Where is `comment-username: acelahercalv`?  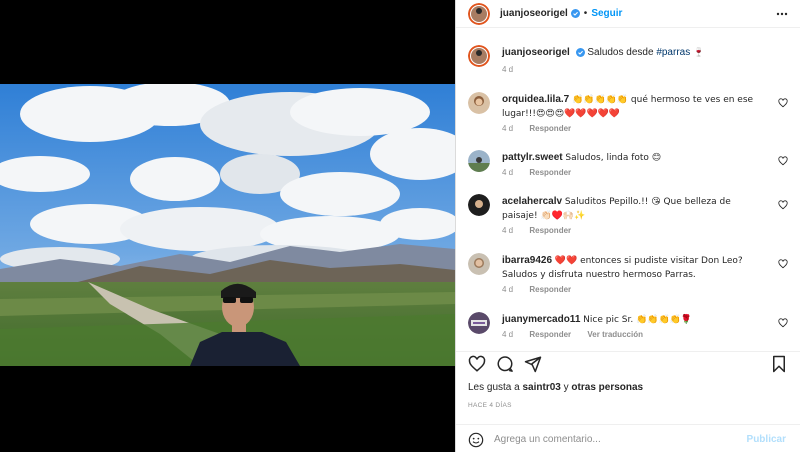 comment-username: acelahercalv is located at coordinates (532, 201).